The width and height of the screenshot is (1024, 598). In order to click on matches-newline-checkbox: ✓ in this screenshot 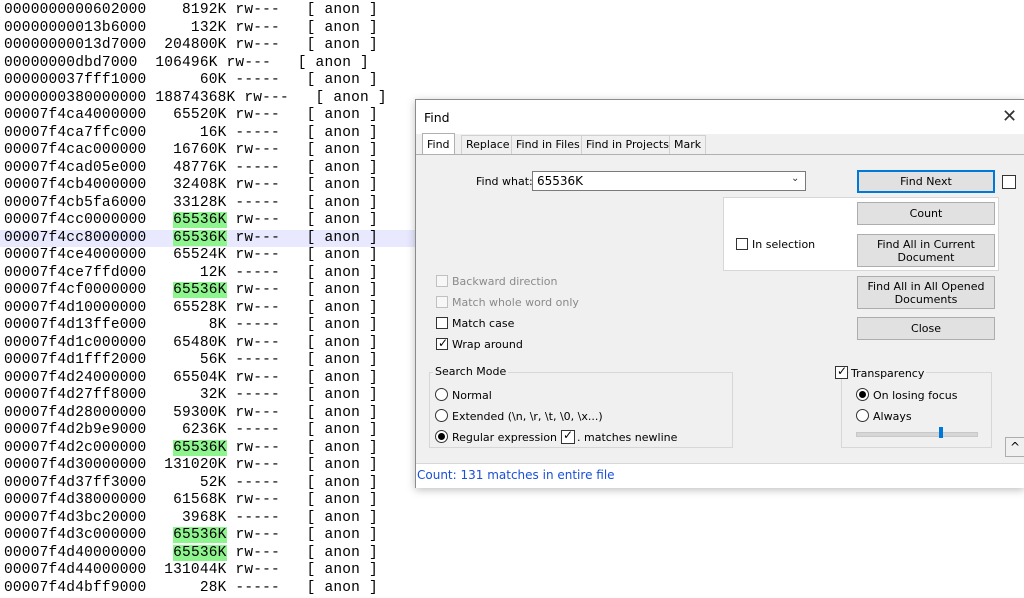, I will do `click(568, 436)`.